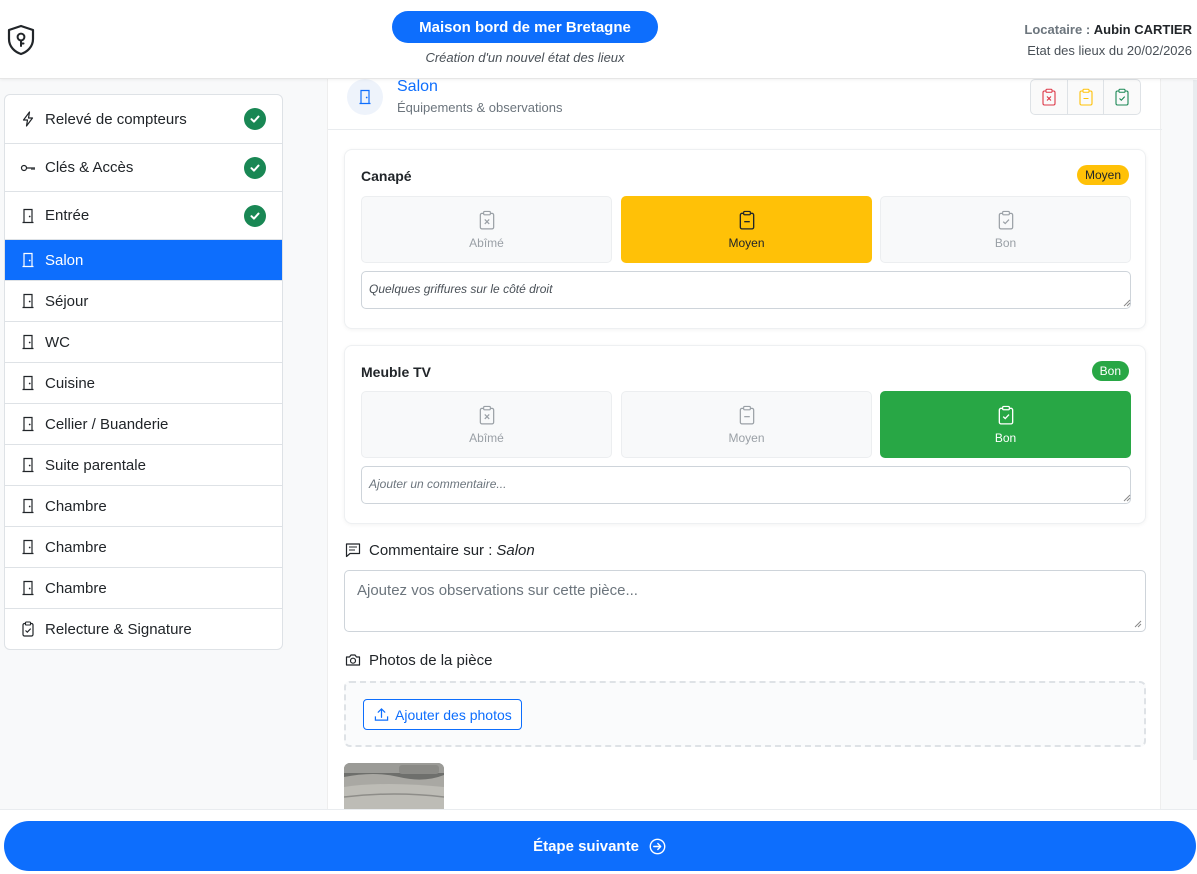 This screenshot has height=874, width=1197. Describe the element at coordinates (1195, 420) in the screenshot. I see `scrollbar-track` at that location.